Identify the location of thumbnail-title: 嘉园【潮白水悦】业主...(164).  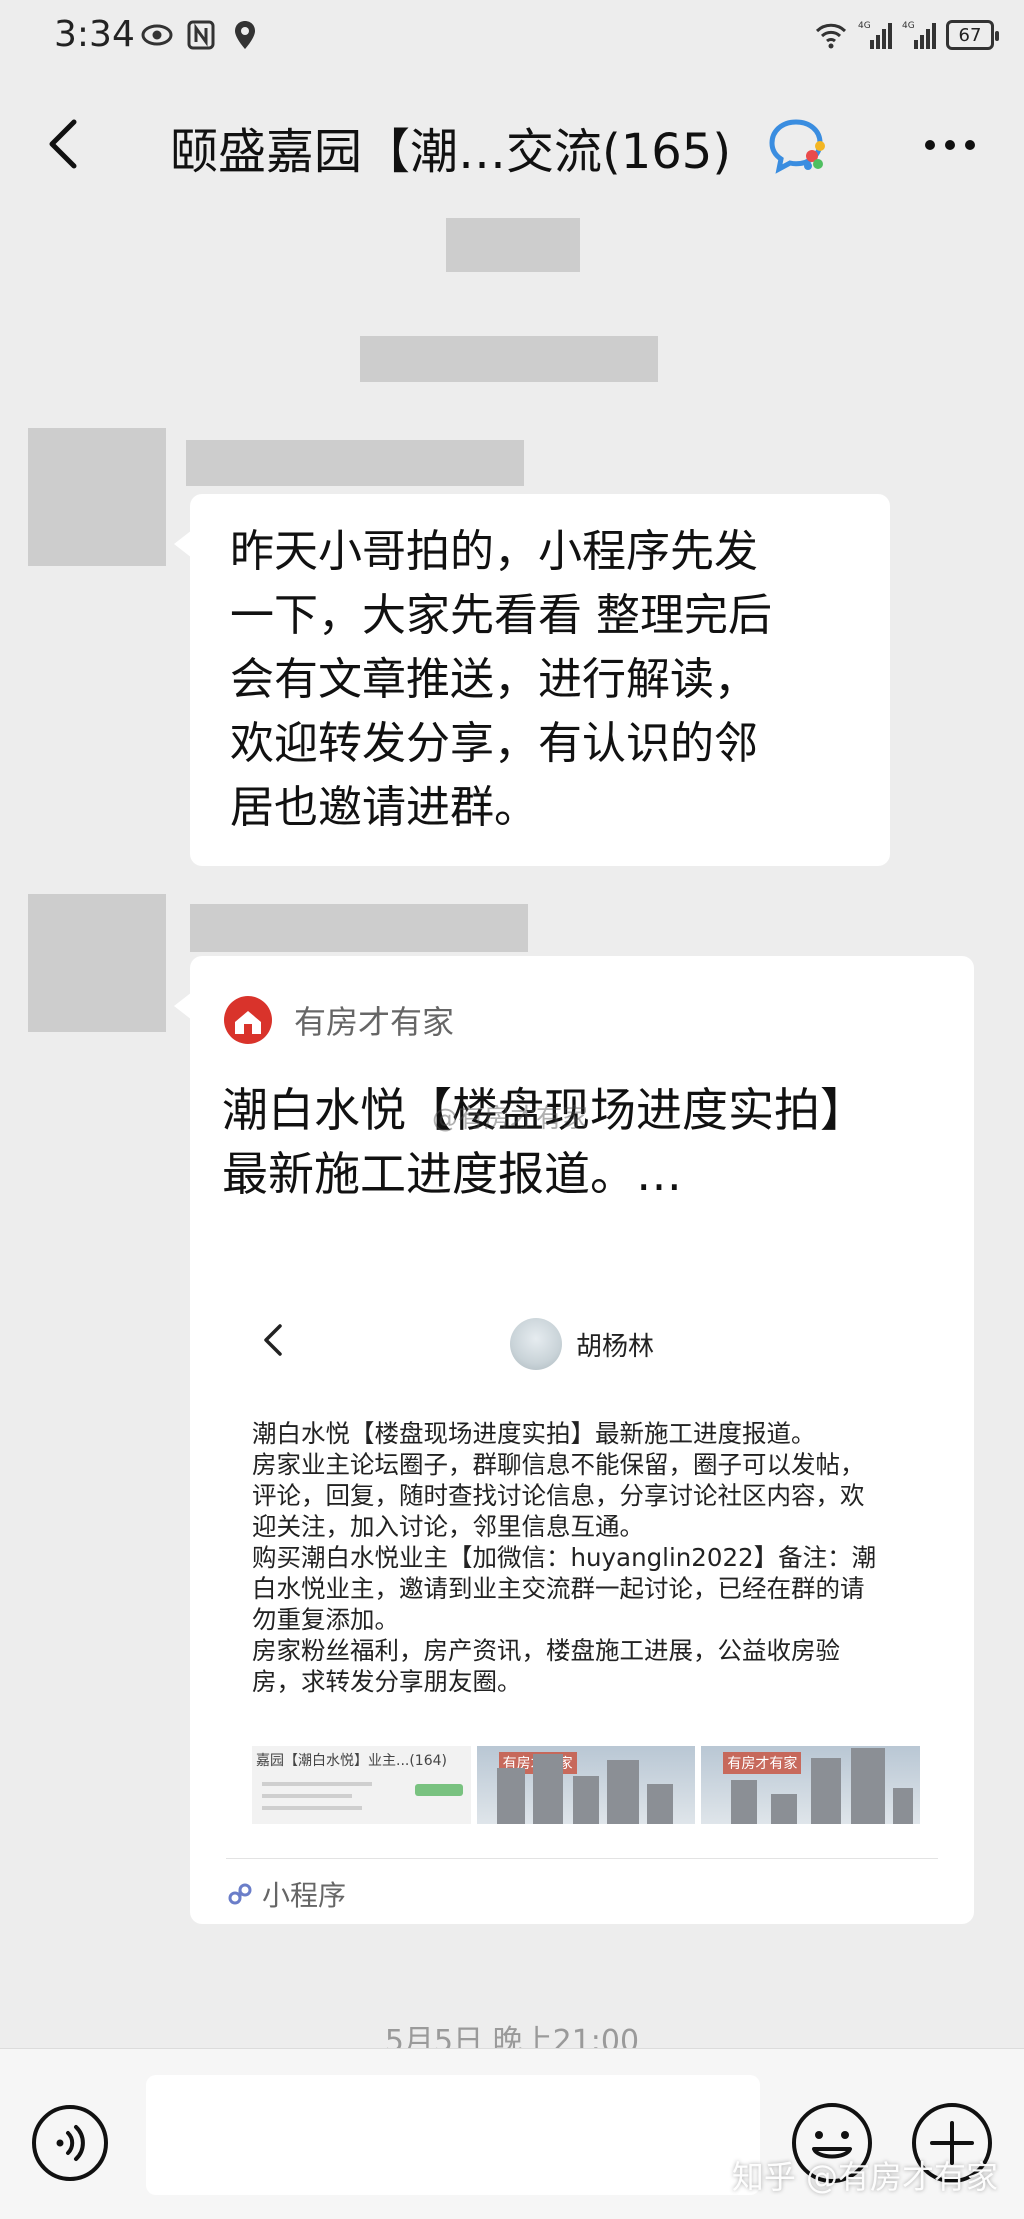
(351, 1761).